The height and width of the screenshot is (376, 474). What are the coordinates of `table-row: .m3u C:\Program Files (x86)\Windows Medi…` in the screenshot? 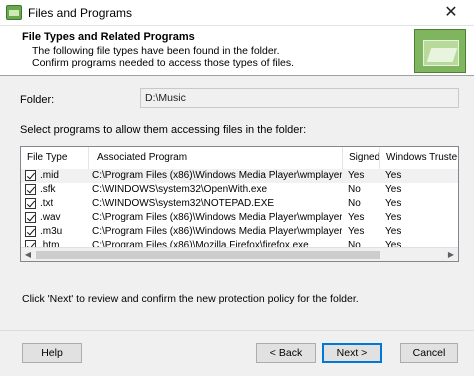 It's located at (239, 232).